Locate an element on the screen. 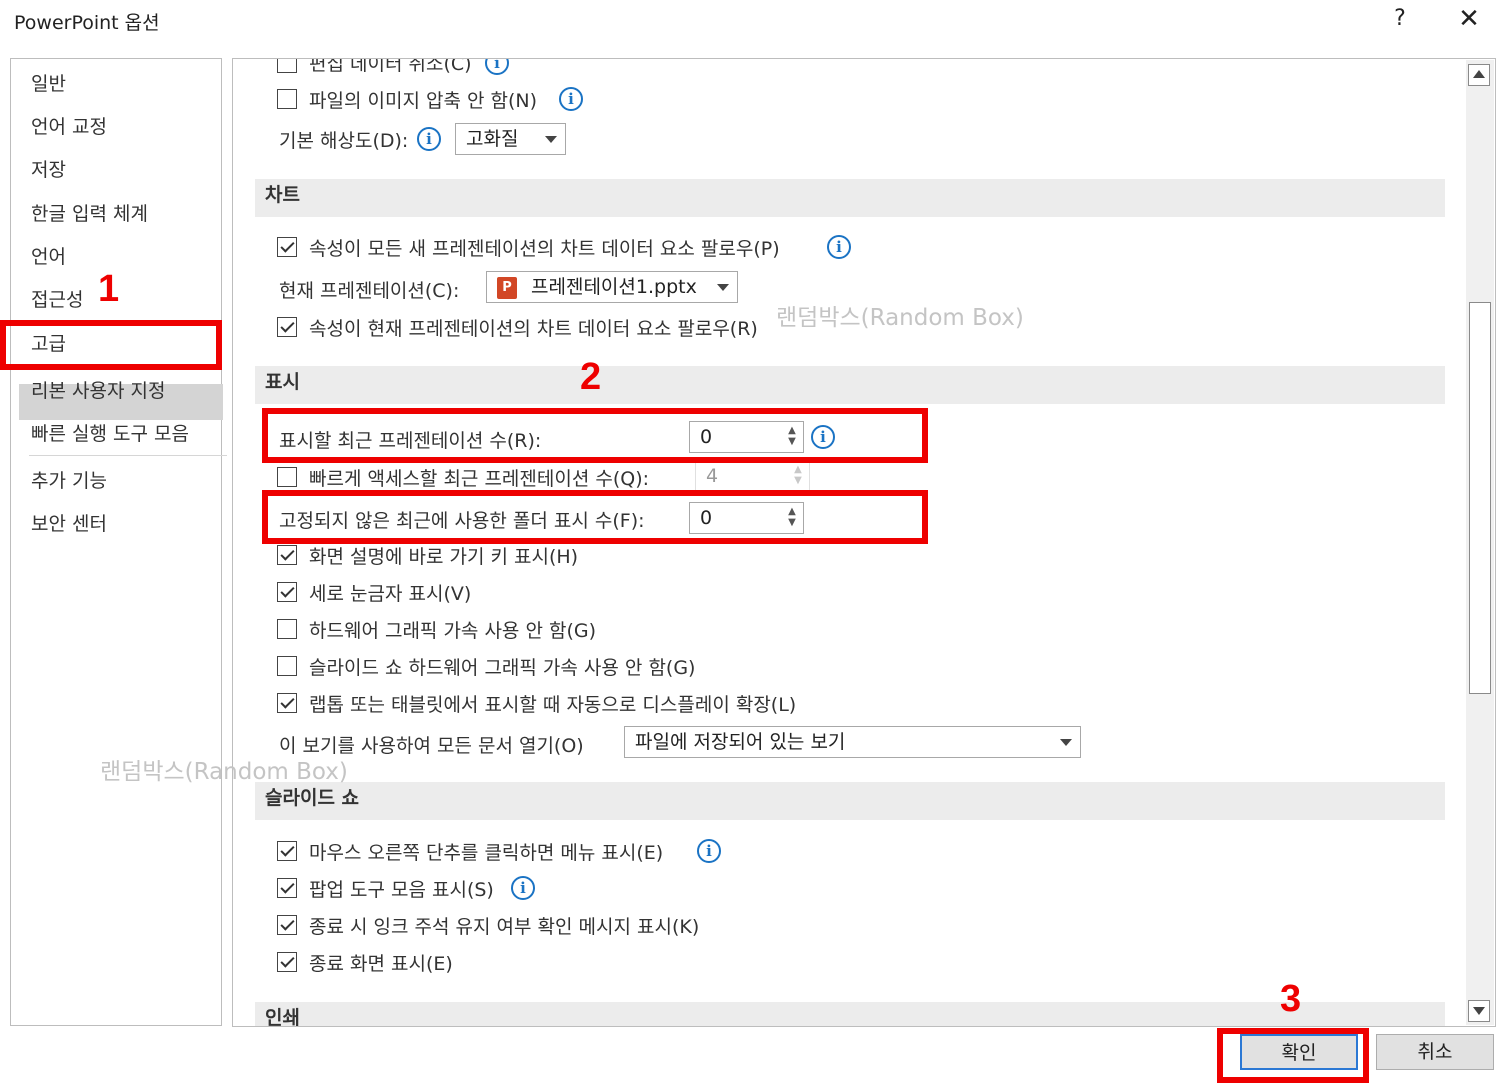 This screenshot has width=1507, height=1085. current-presentation-value: 프레젠테이션1.pptx is located at coordinates (614, 287).